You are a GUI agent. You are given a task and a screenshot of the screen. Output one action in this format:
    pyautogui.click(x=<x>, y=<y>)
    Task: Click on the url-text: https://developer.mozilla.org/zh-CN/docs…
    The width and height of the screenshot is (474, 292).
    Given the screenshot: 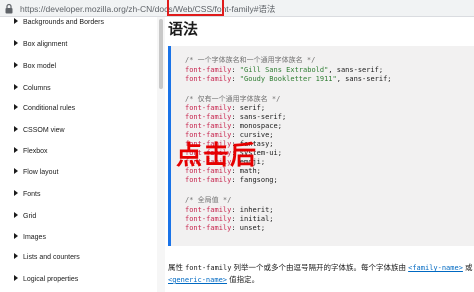 What is the action you would take?
    pyautogui.click(x=147, y=9)
    